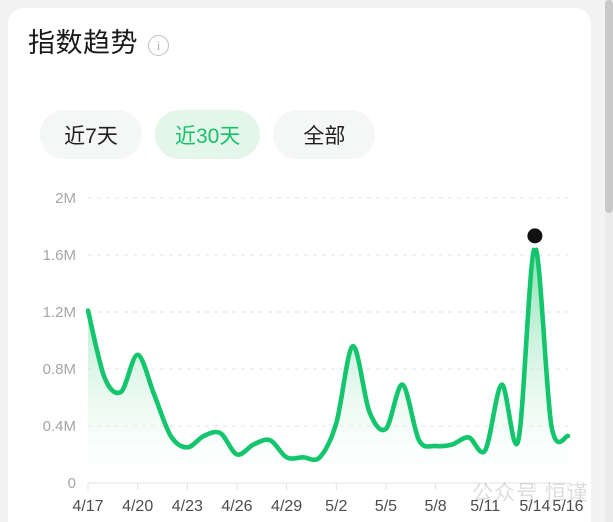 This screenshot has width=613, height=522. I want to click on y-axis-tick-label: 0.8M, so click(59, 369).